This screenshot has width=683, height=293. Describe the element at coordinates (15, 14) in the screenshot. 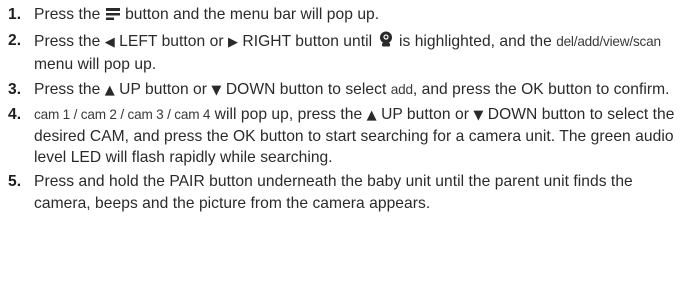

I see `step-number: 1.` at that location.